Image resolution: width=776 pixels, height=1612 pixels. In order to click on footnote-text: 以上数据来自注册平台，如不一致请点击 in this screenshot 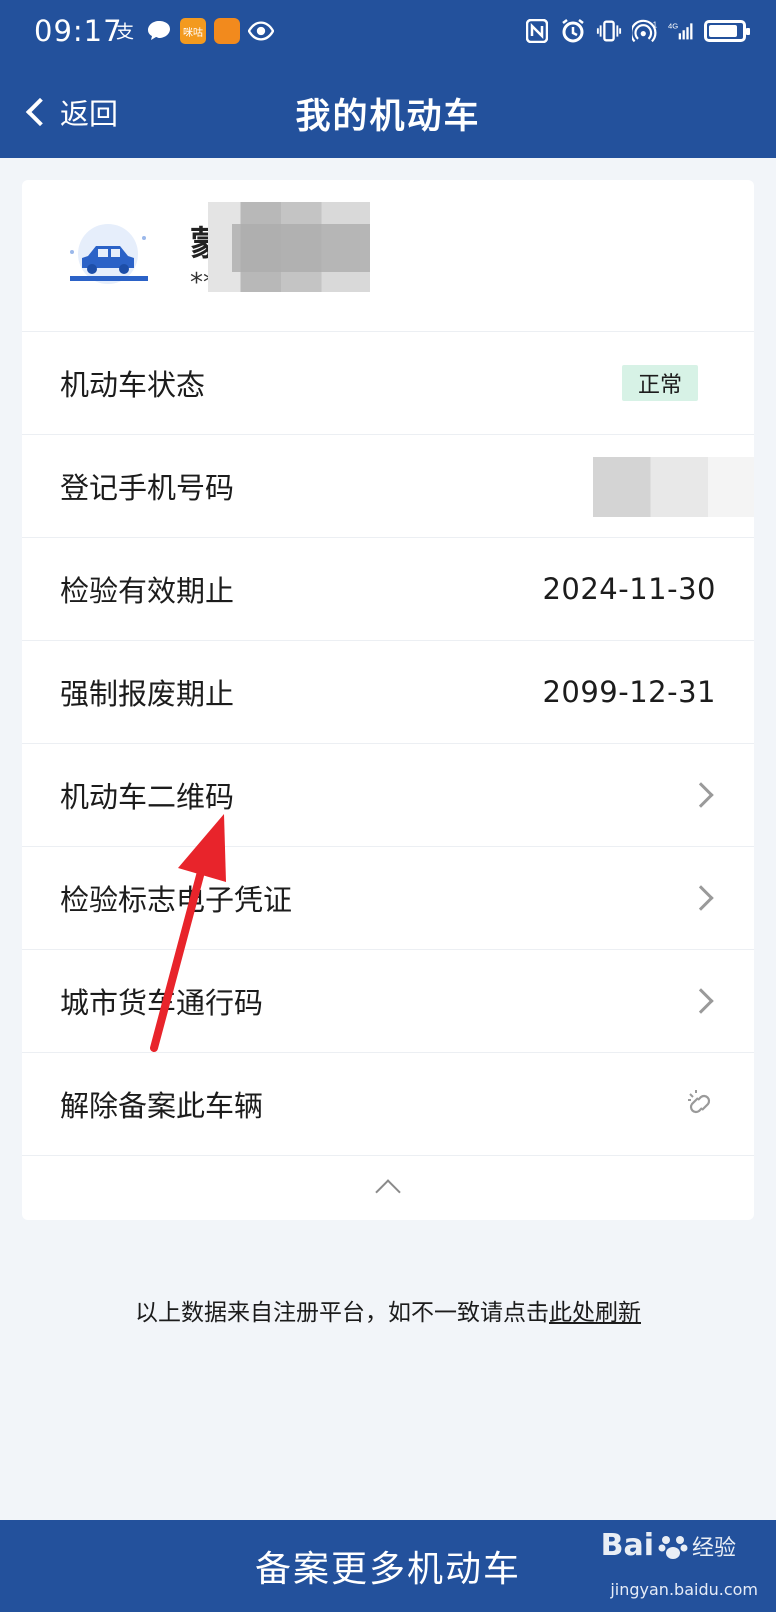, I will do `click(342, 1313)`.